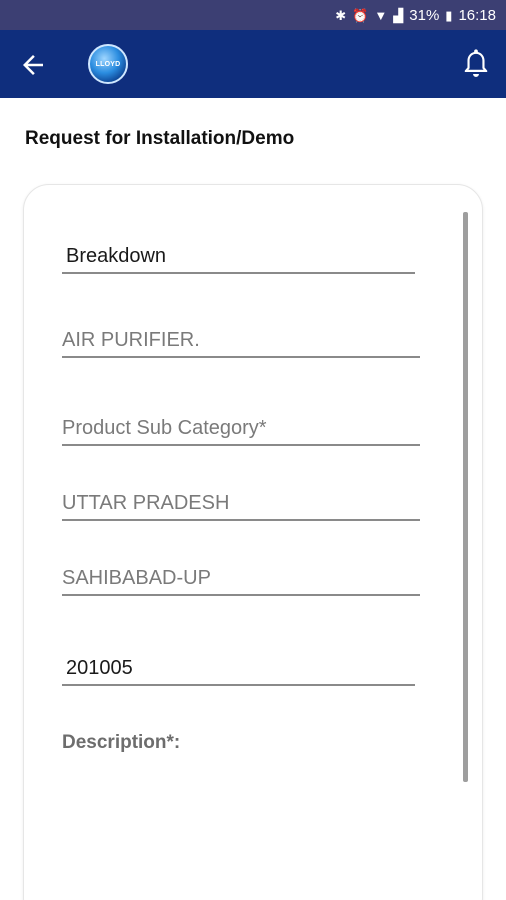 Image resolution: width=506 pixels, height=900 pixels. Describe the element at coordinates (121, 742) in the screenshot. I see `description-label: Description*:` at that location.